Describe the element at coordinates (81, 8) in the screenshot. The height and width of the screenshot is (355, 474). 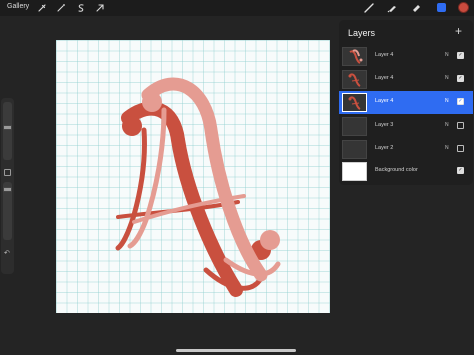
I see `selection-icon` at that location.